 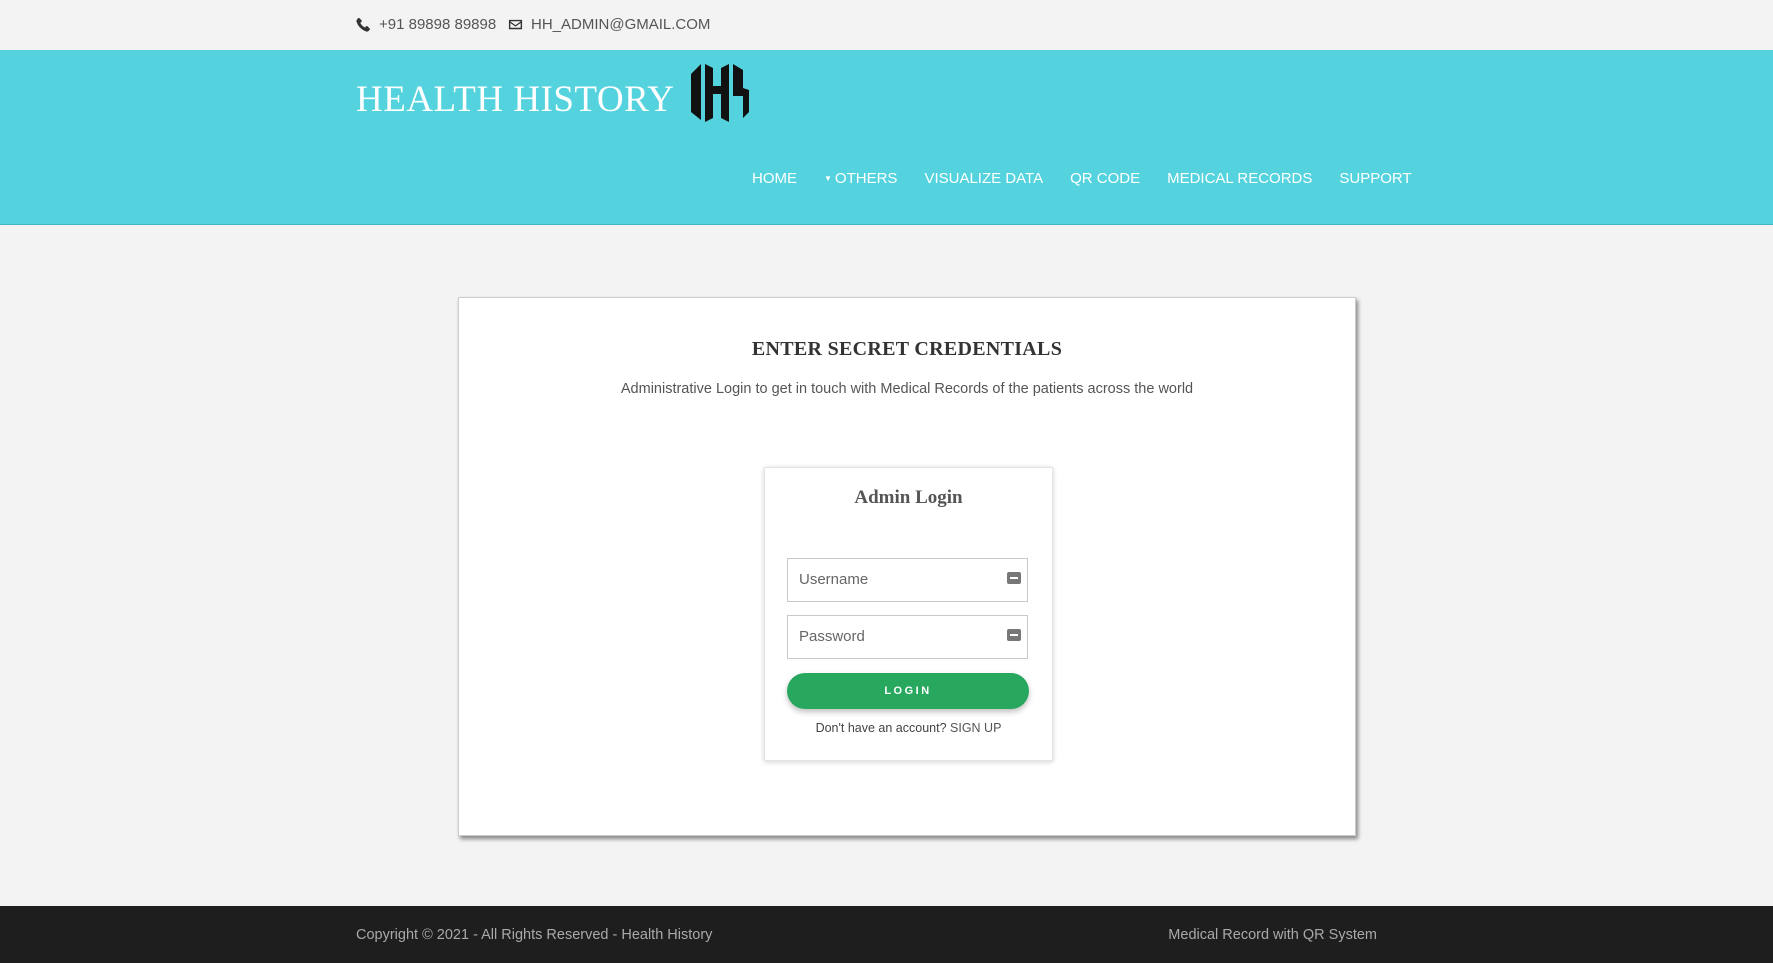 I want to click on nav-others: ▼ OTHERS, so click(x=860, y=178).